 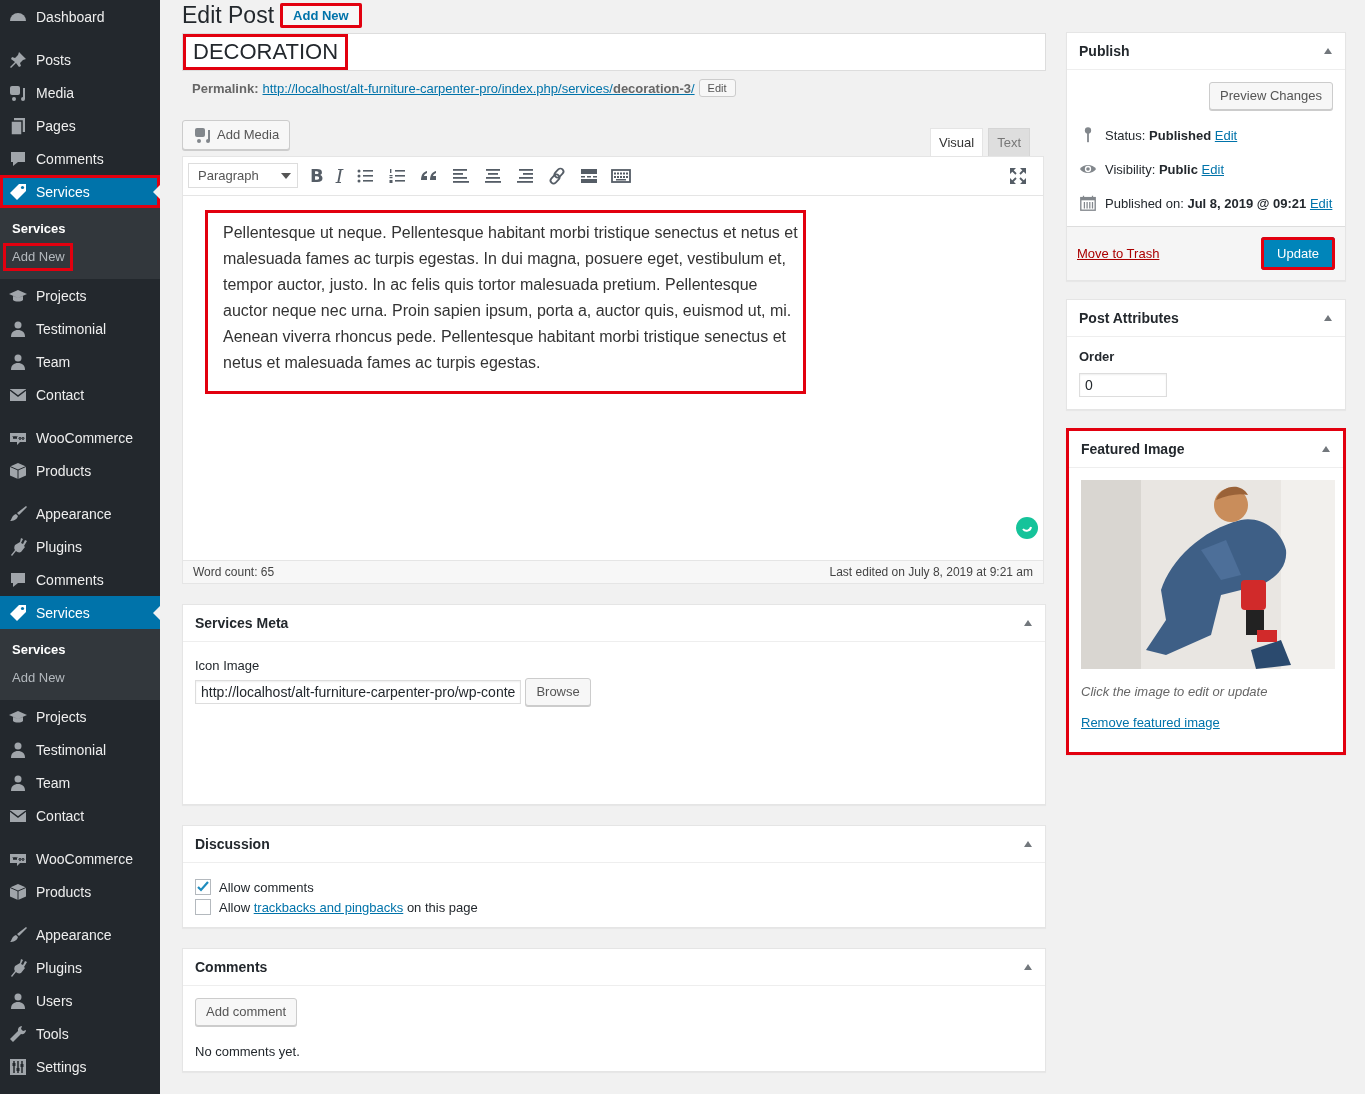 I want to click on pages-icon, so click(x=18, y=125).